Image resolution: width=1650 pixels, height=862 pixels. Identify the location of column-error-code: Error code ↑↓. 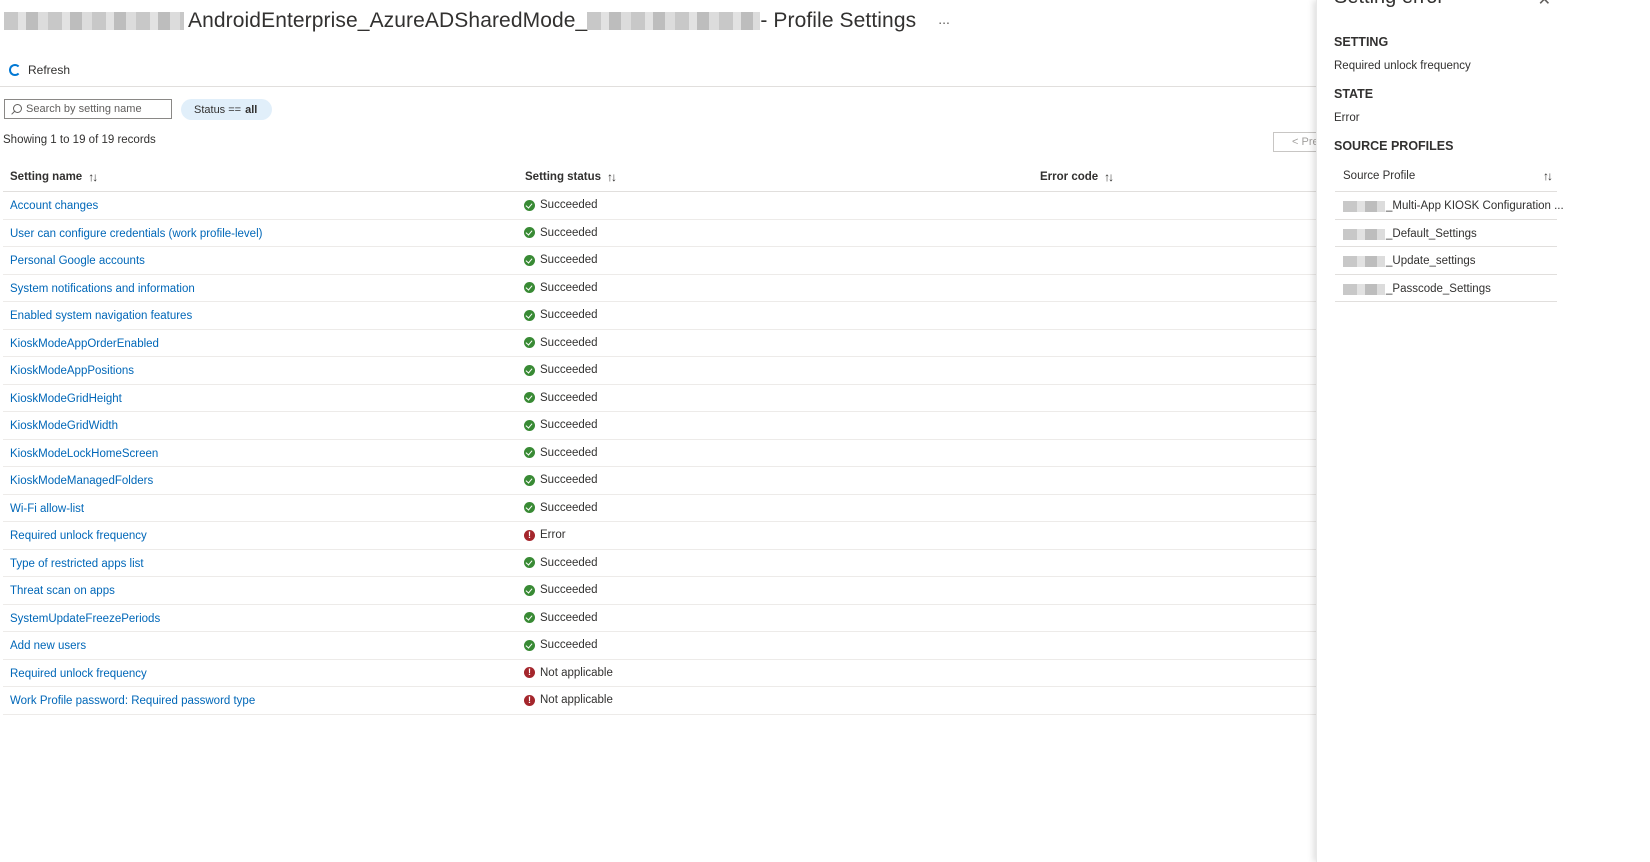
(1077, 177).